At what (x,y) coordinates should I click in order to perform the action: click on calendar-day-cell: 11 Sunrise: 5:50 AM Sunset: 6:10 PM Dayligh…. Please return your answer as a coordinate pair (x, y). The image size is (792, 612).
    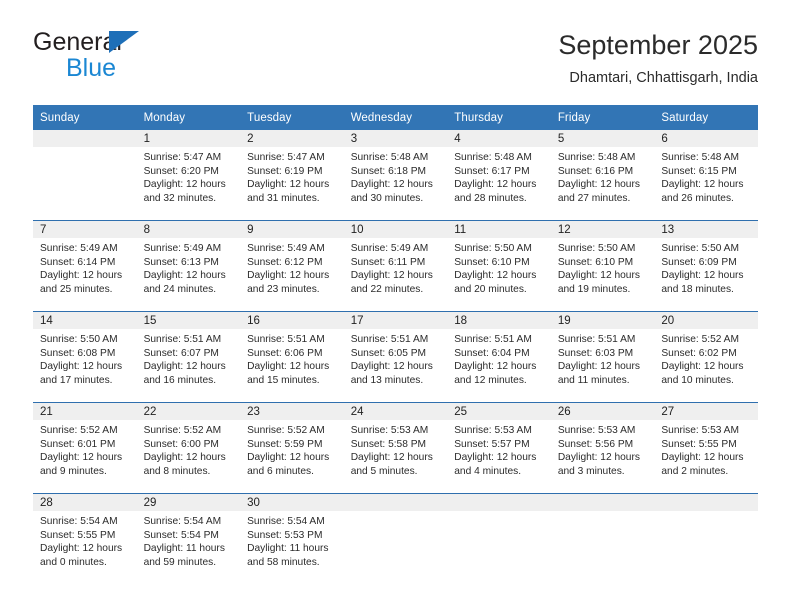
    Looking at the image, I should click on (499, 266).